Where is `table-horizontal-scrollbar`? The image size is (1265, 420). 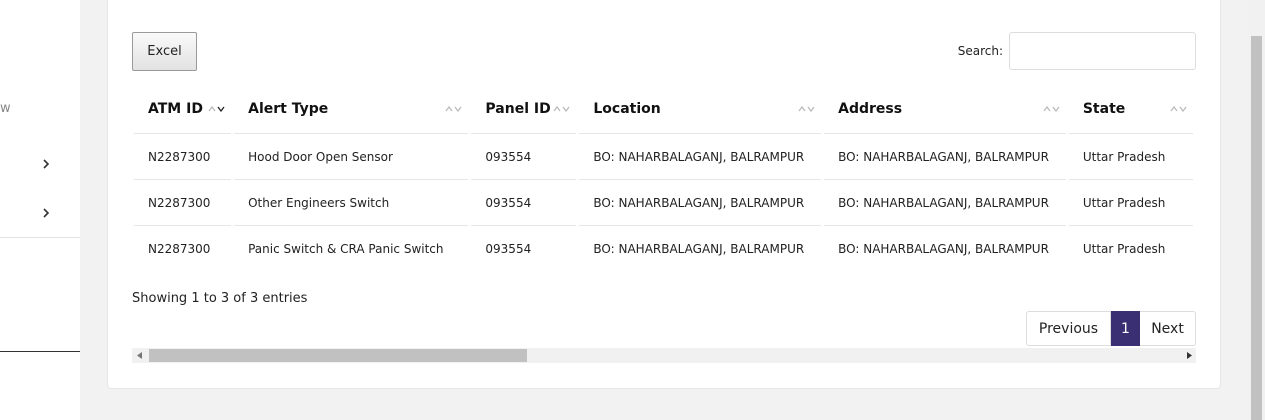 table-horizontal-scrollbar is located at coordinates (664, 355).